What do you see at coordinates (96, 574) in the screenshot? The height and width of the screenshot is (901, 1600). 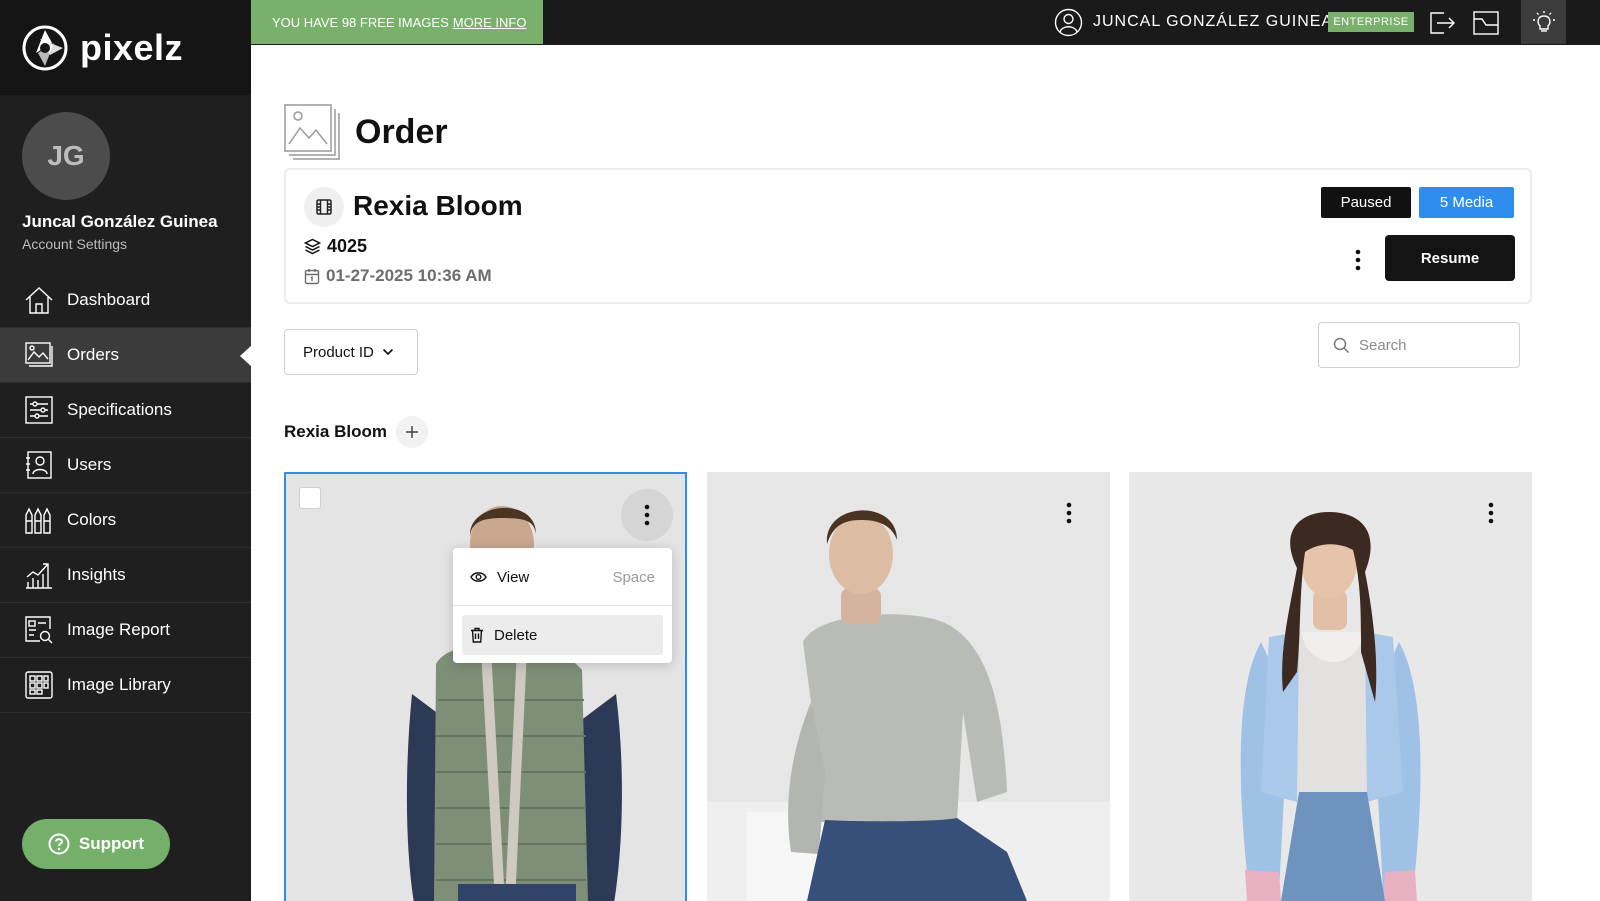 I see `sidebar-item-label: Insights` at bounding box center [96, 574].